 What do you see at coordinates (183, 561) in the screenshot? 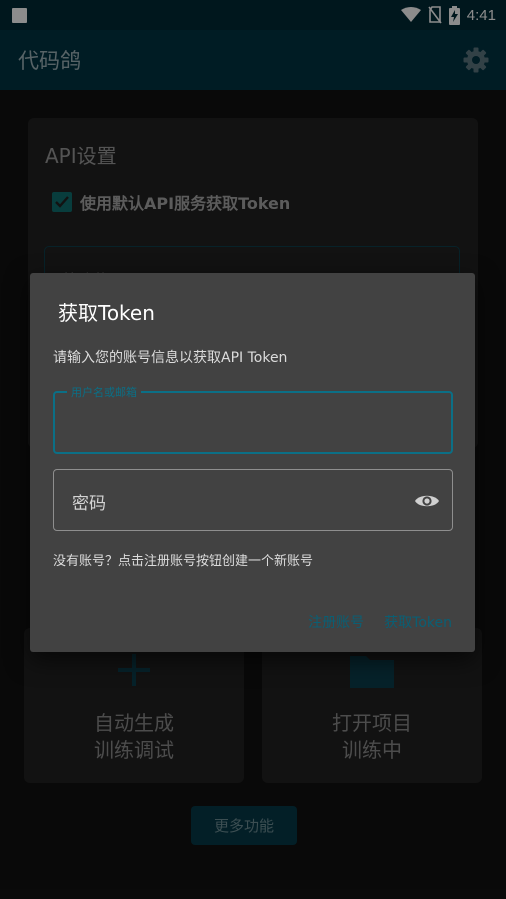
I see `dialog-hint: 没有账号？点击注册账号按钮创建一个新账号` at bounding box center [183, 561].